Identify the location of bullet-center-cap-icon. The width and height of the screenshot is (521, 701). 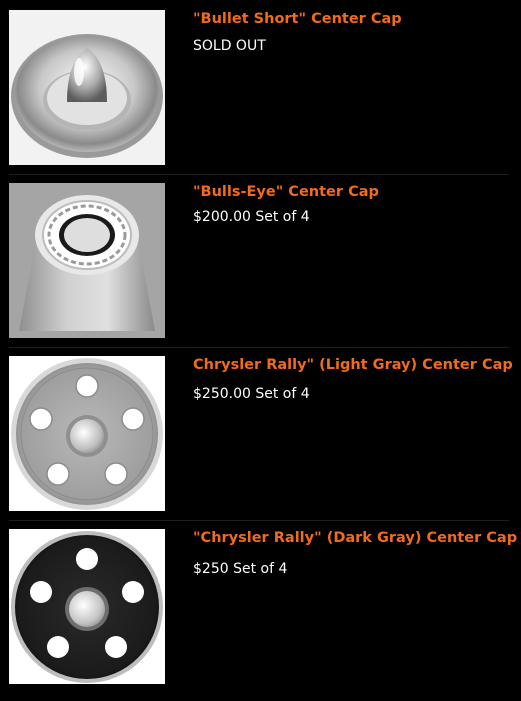
(87, 87).